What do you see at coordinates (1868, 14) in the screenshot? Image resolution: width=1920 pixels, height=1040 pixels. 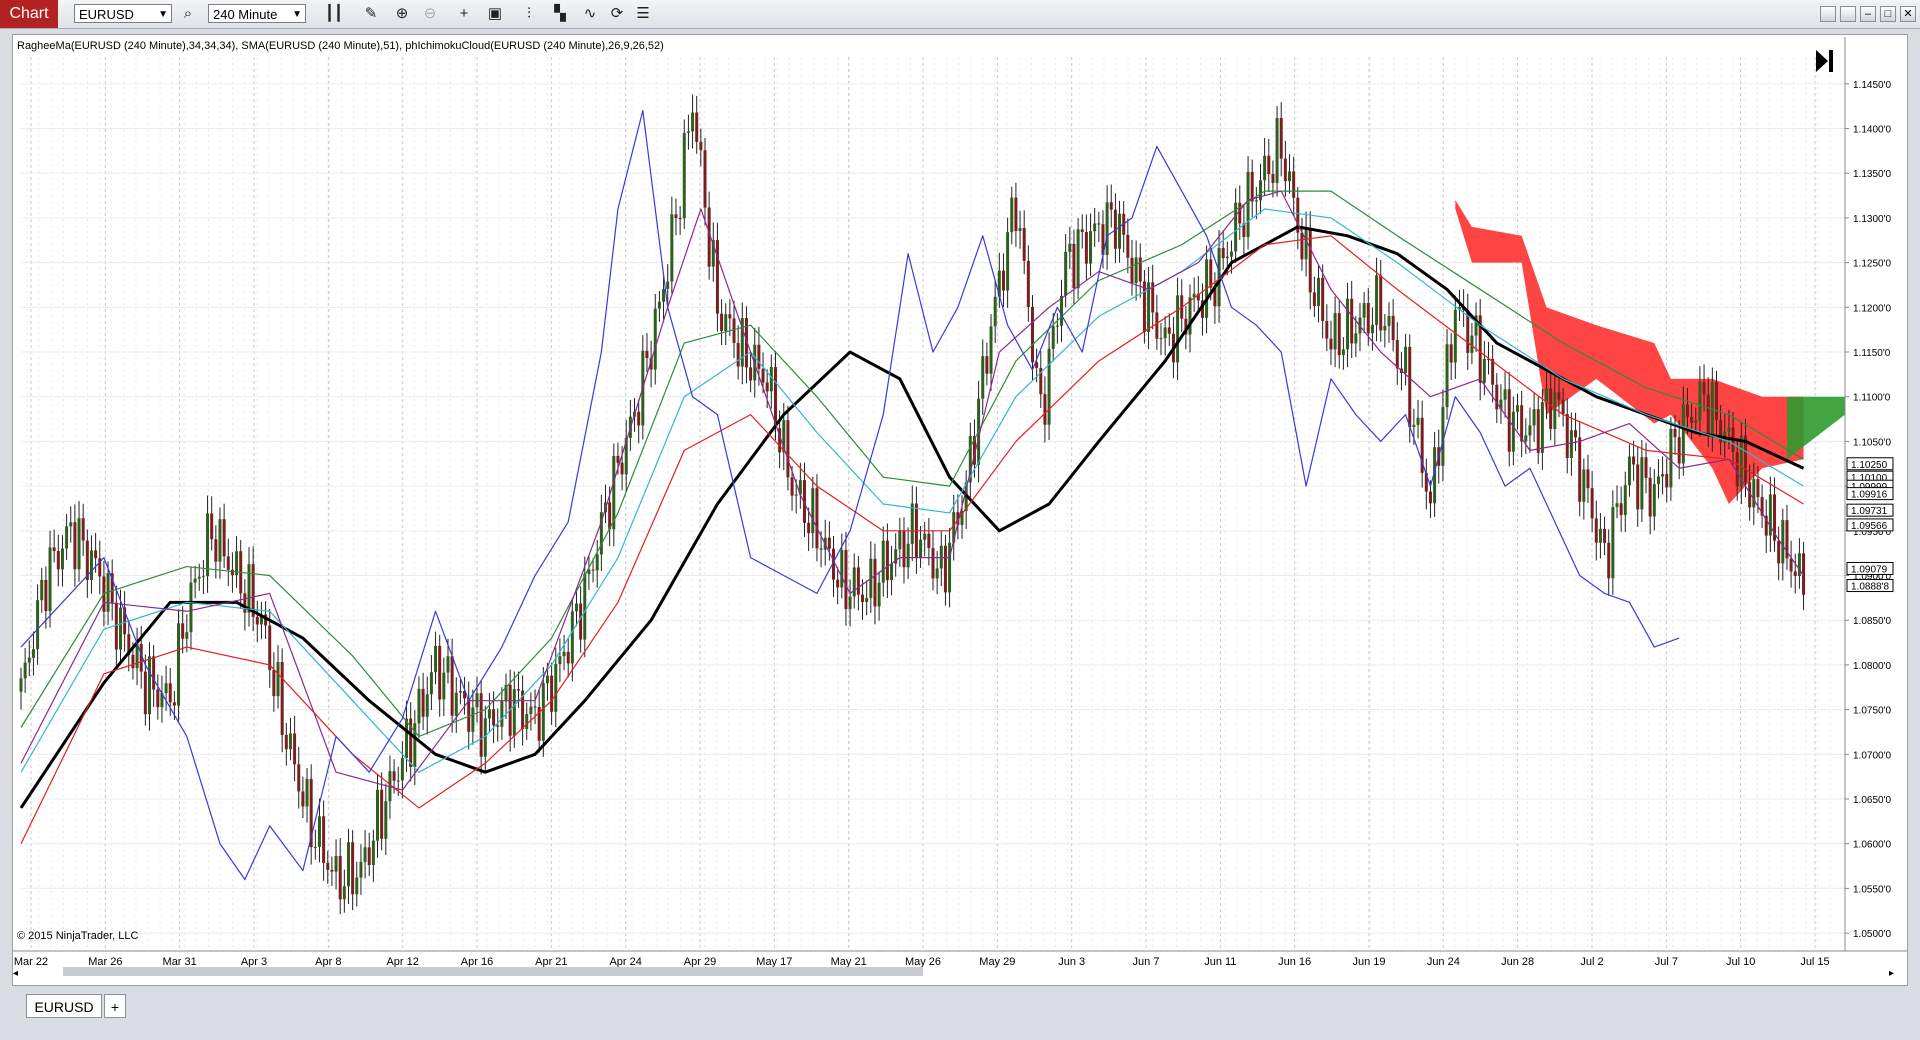 I see `minimize-icon: –` at bounding box center [1868, 14].